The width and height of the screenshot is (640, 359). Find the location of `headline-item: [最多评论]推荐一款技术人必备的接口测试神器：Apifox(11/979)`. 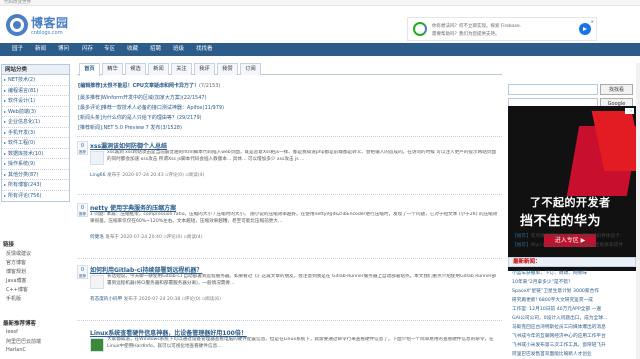

headline-item: [最多评论]推荐一款技术人必备的接口测试神器：Apifox(11/979) is located at coordinates (151, 107).